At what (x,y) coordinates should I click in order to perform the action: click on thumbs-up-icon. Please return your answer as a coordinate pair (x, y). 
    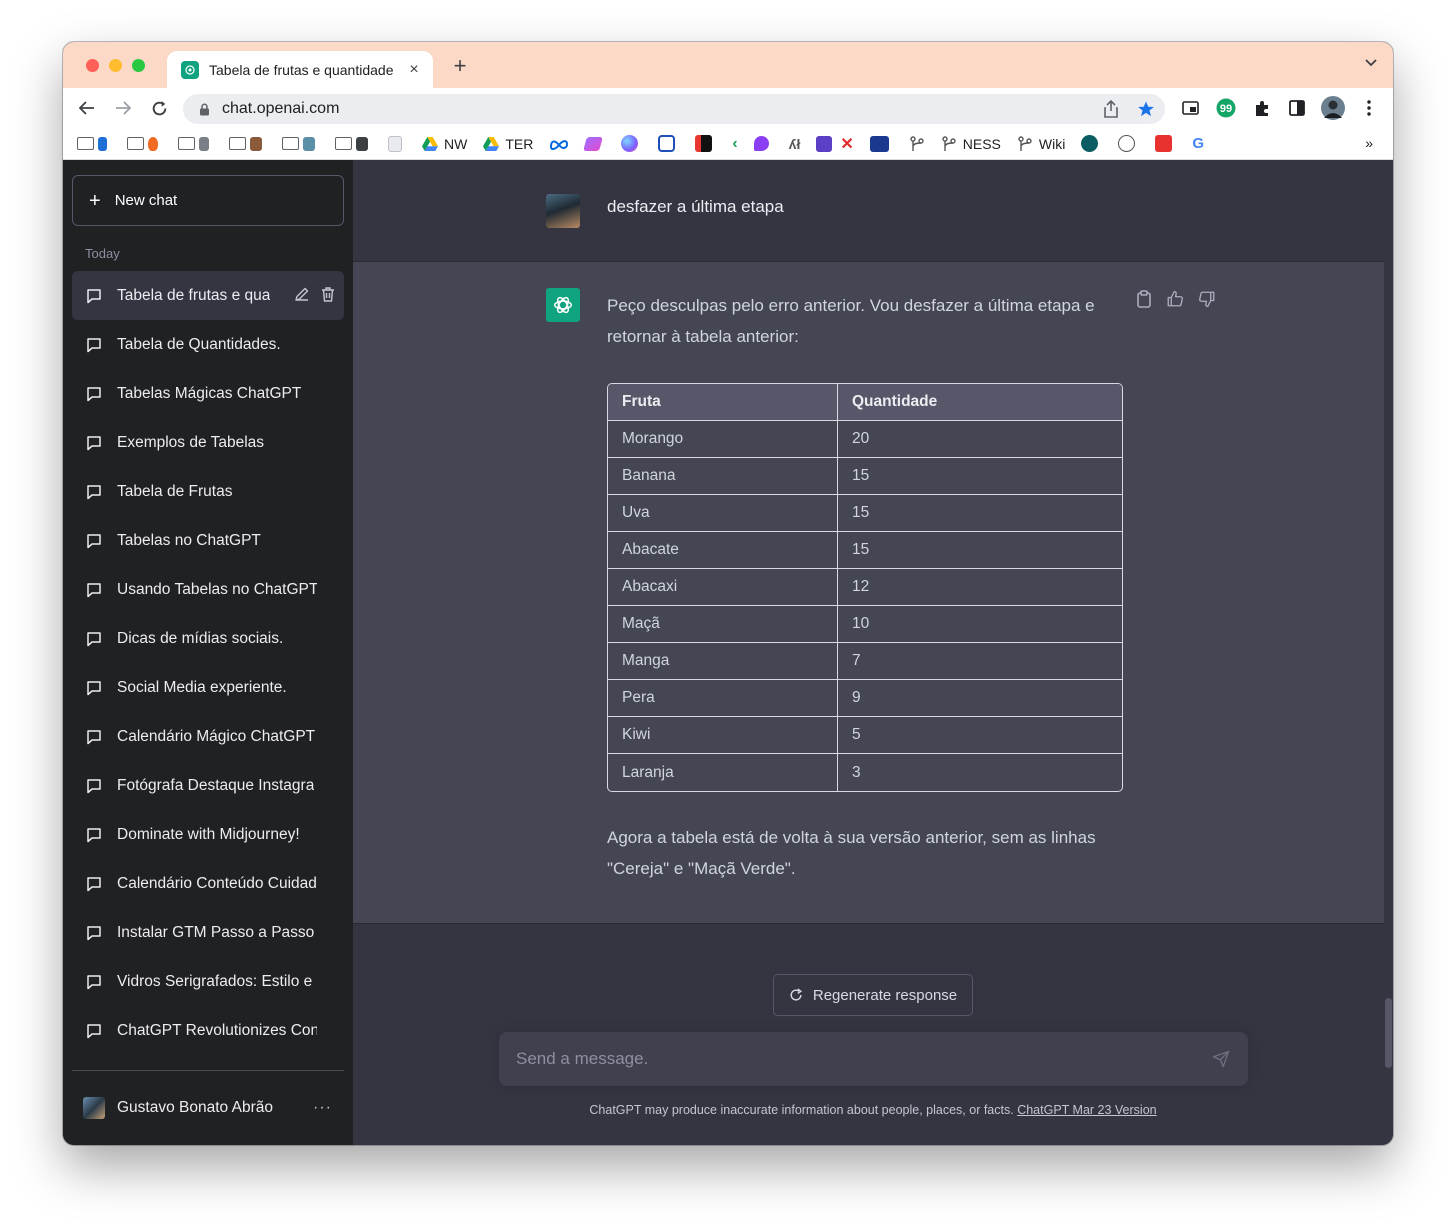
    Looking at the image, I should click on (1175, 299).